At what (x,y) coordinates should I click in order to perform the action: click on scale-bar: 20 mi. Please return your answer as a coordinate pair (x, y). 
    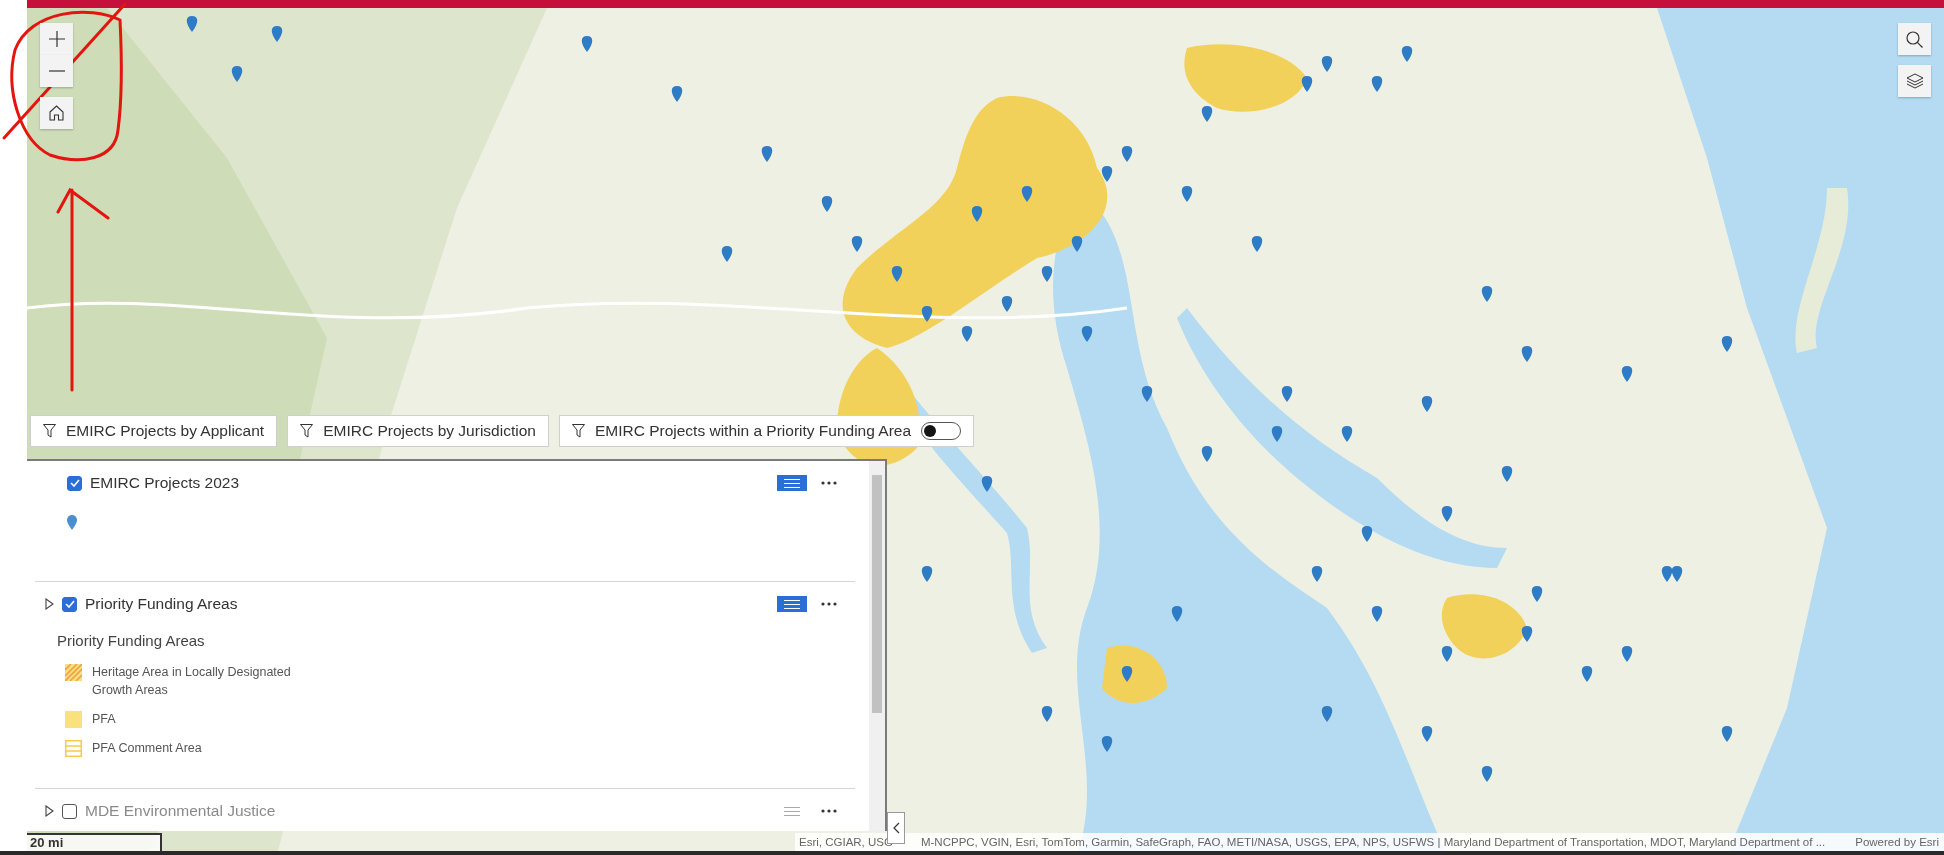
    Looking at the image, I should click on (94, 843).